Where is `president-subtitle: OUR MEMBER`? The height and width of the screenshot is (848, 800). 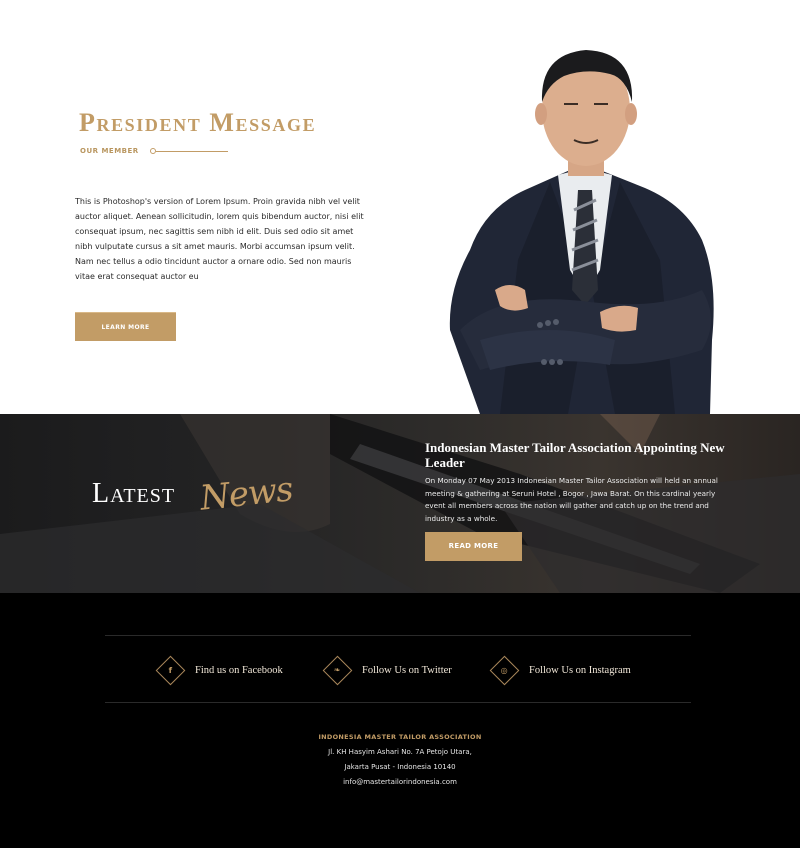 president-subtitle: OUR MEMBER is located at coordinates (109, 151).